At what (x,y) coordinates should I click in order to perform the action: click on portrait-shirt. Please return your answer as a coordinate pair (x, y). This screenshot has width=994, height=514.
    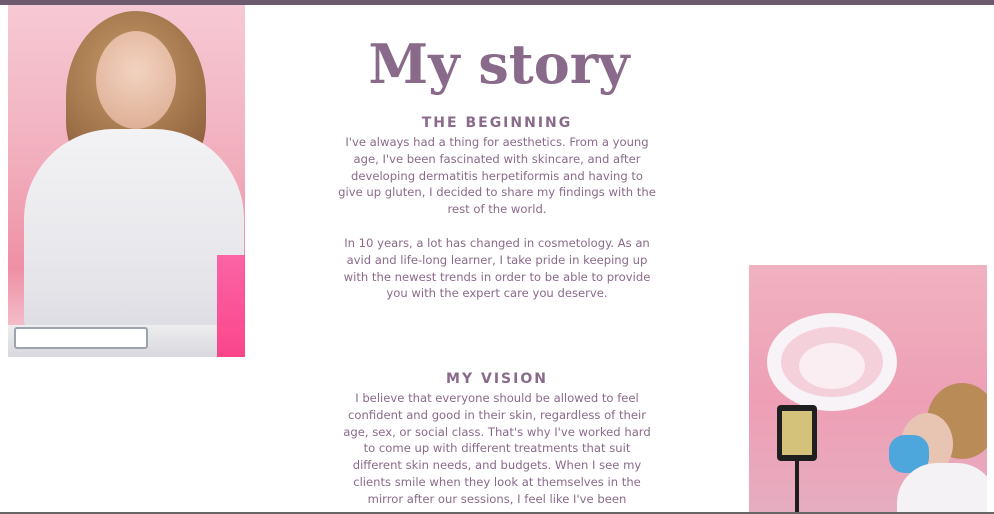
    Looking at the image, I should click on (134, 234).